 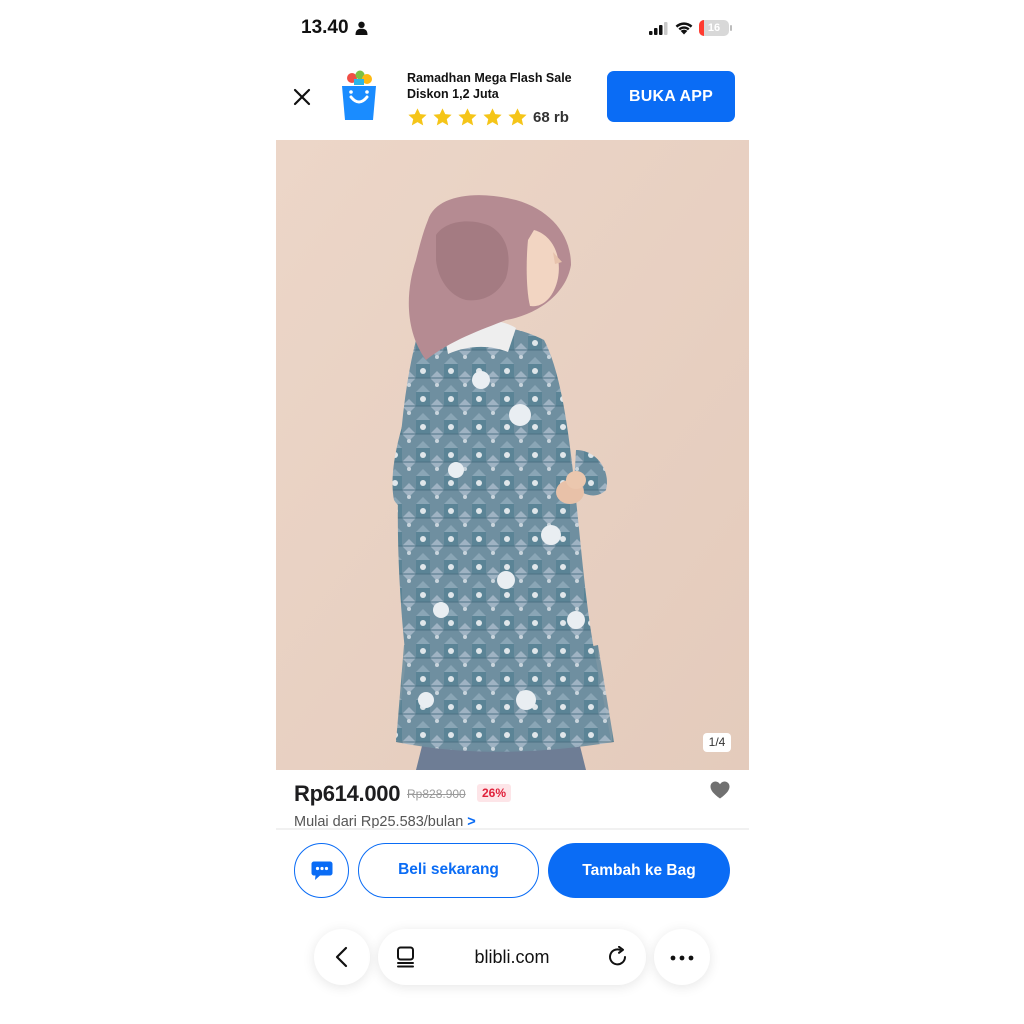 I want to click on battery-level: 16, so click(x=714, y=28).